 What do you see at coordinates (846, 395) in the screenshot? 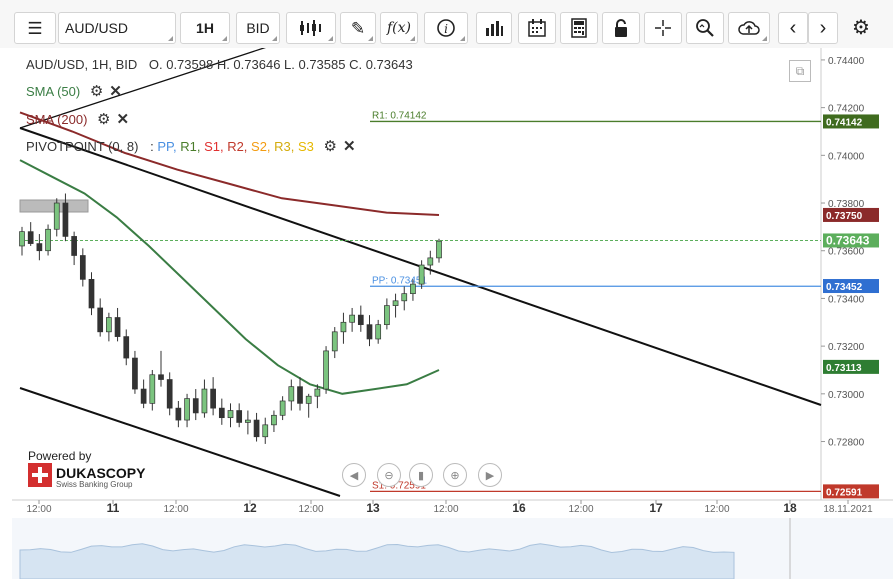
I see `y-tick-label: 0.73000` at bounding box center [846, 395].